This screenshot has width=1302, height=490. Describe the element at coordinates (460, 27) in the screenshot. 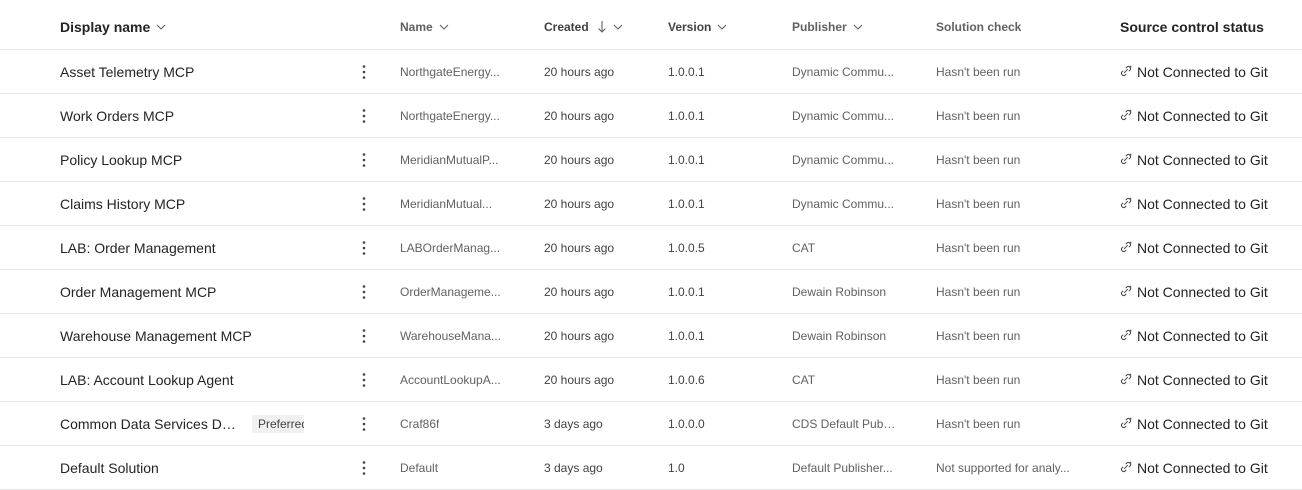

I see `column-header-name: Name` at that location.